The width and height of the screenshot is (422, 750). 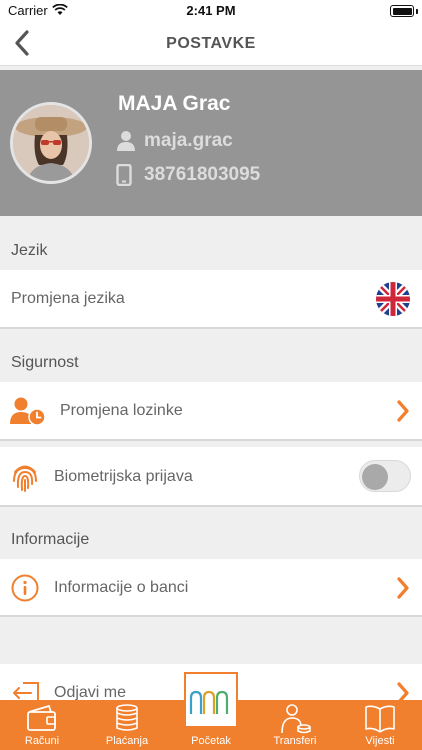 What do you see at coordinates (380, 719) in the screenshot?
I see `book-icon` at bounding box center [380, 719].